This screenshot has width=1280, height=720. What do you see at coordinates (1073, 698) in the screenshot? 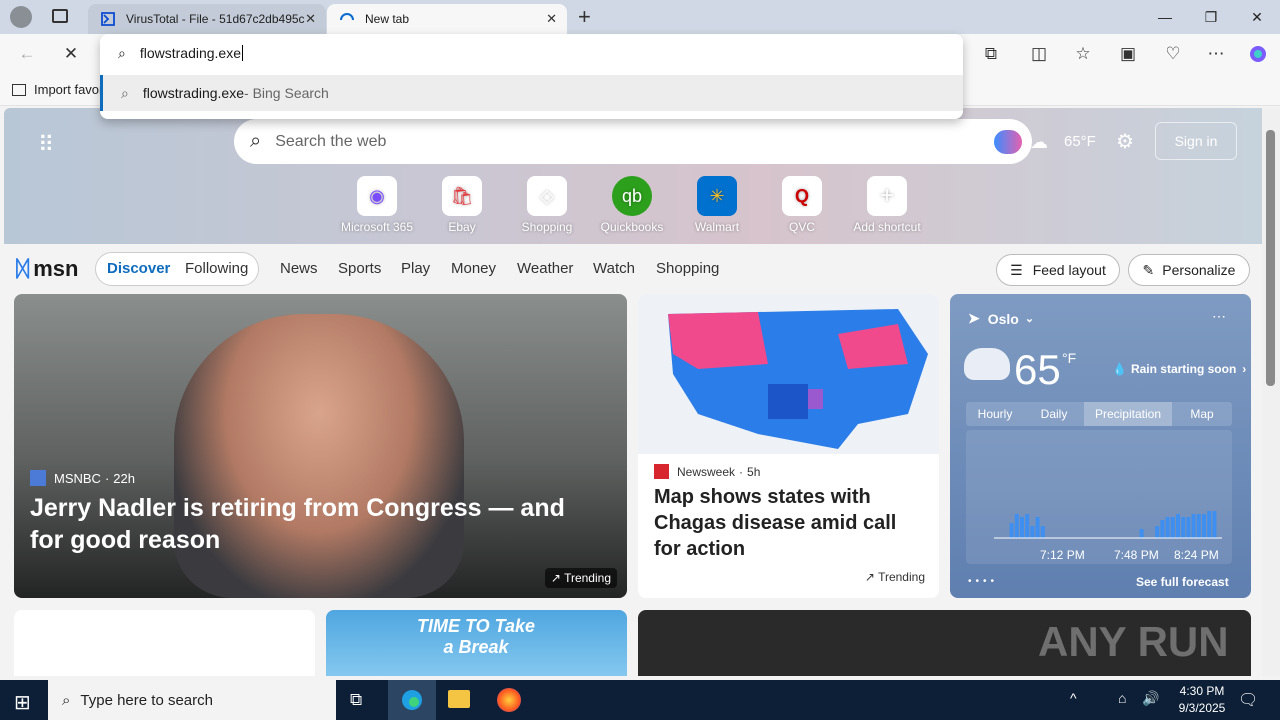
I see `tray-chevron-icon: ^` at bounding box center [1073, 698].